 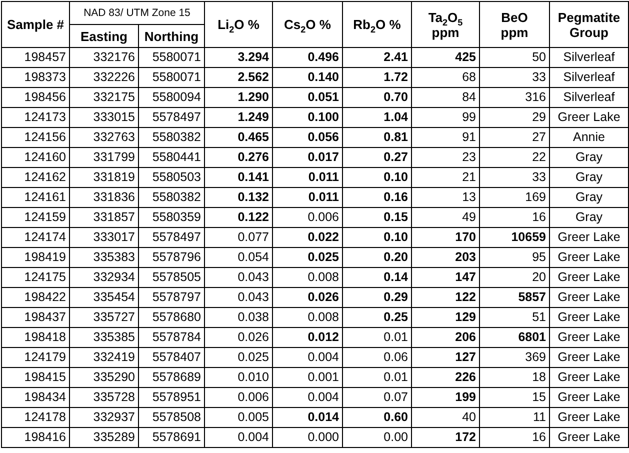 I want to click on table-cell: 199, so click(x=446, y=398).